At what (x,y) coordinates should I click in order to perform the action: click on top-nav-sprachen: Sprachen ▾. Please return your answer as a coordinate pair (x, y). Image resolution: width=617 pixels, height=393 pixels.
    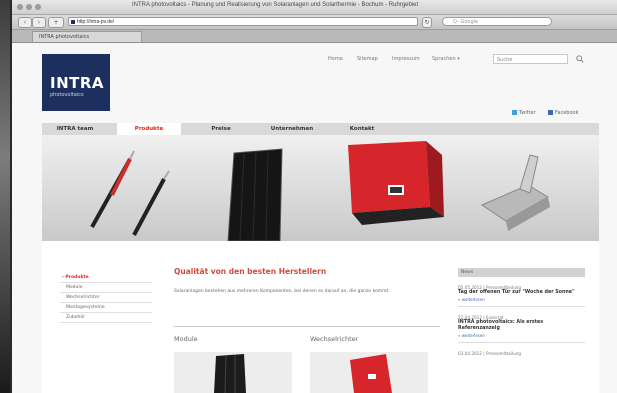
    Looking at the image, I should click on (446, 59).